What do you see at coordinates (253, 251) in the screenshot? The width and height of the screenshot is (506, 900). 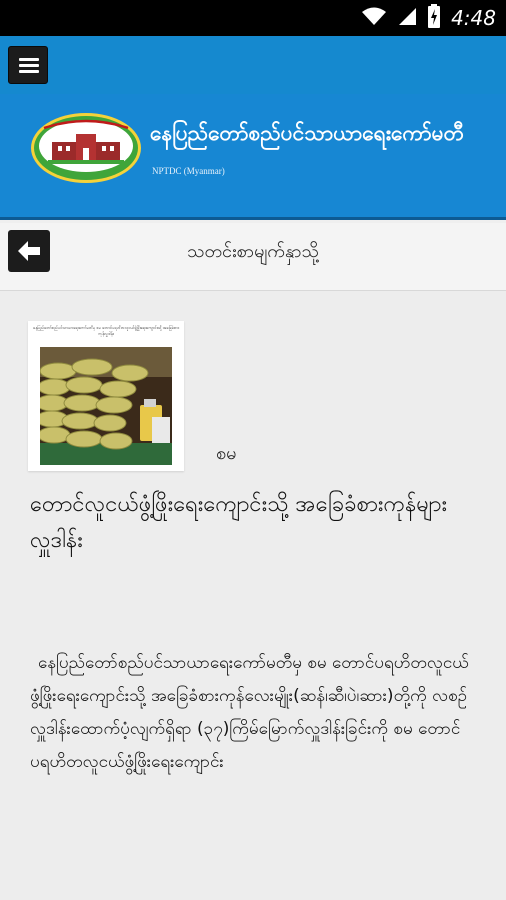 I see `nav-title: သတင်းစာမျက်နှာသို့` at bounding box center [253, 251].